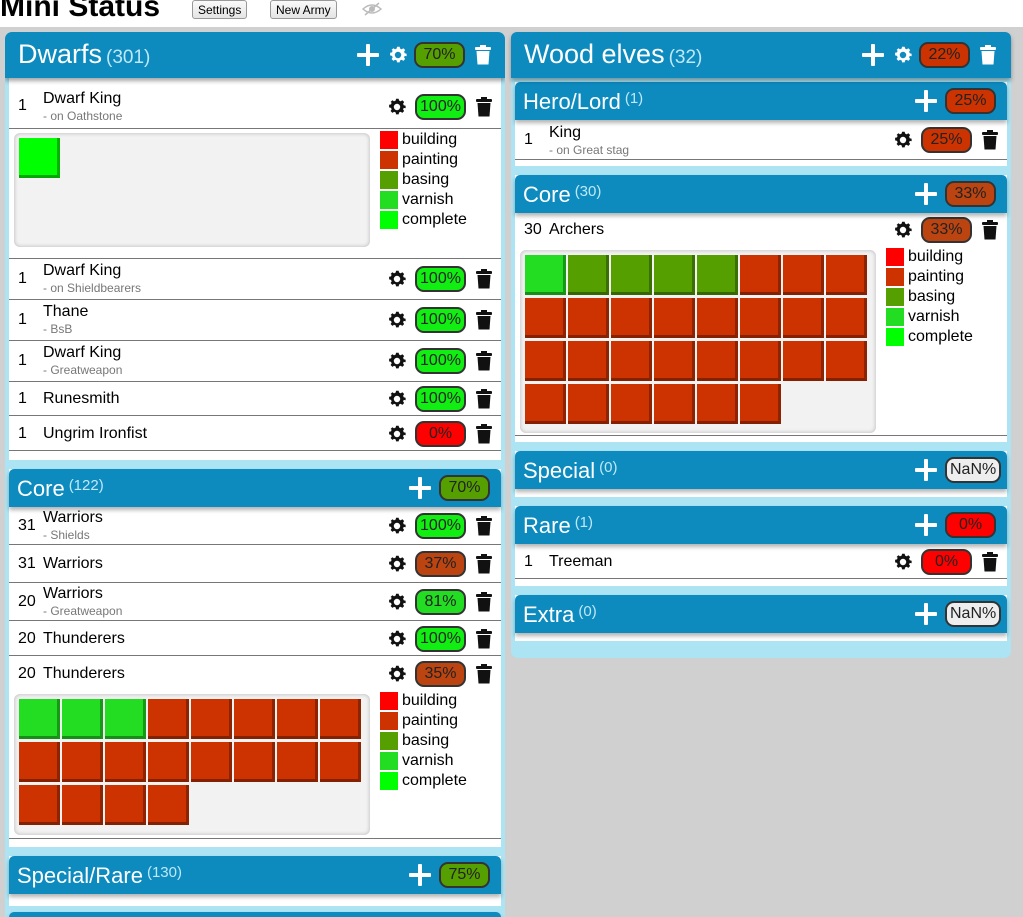 This screenshot has height=917, width=1023. I want to click on unit-row: 1 Runesmith 100%, so click(255, 399).